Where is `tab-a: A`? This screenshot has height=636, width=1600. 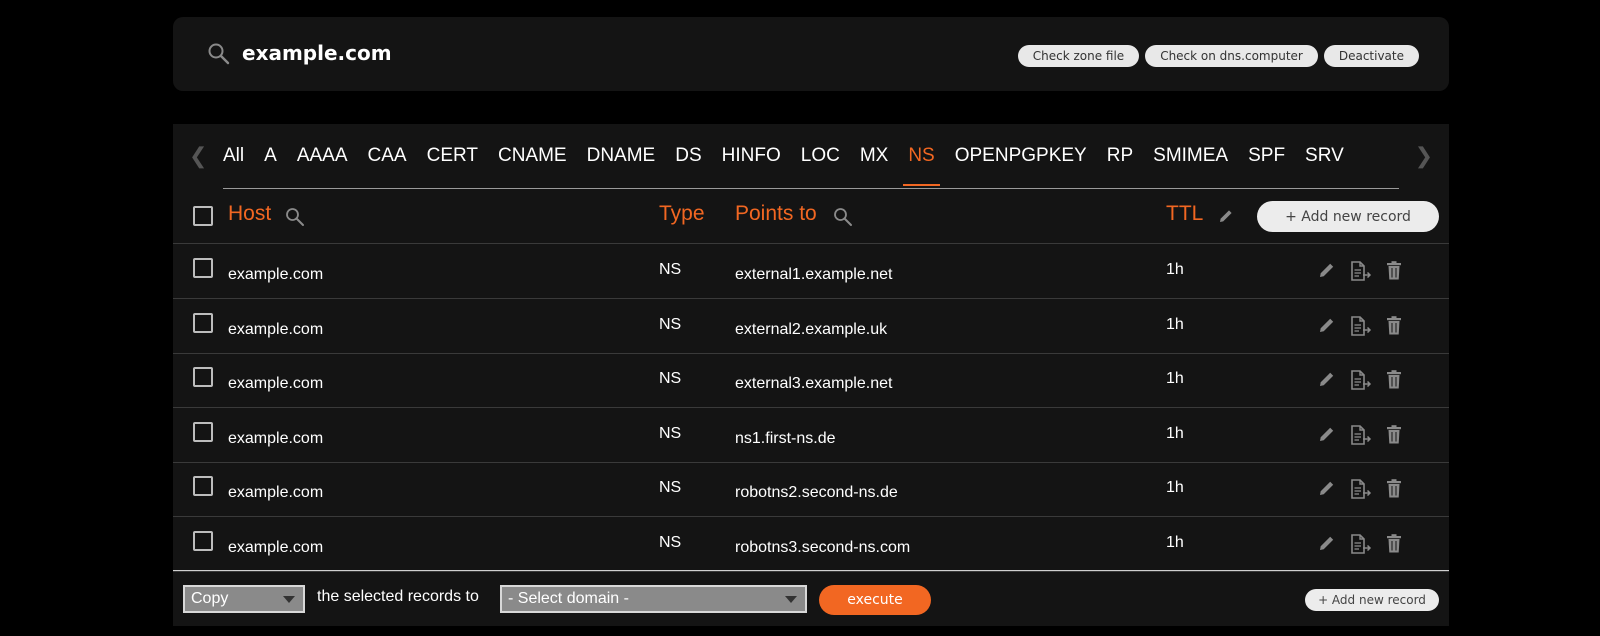
tab-a: A is located at coordinates (270, 156).